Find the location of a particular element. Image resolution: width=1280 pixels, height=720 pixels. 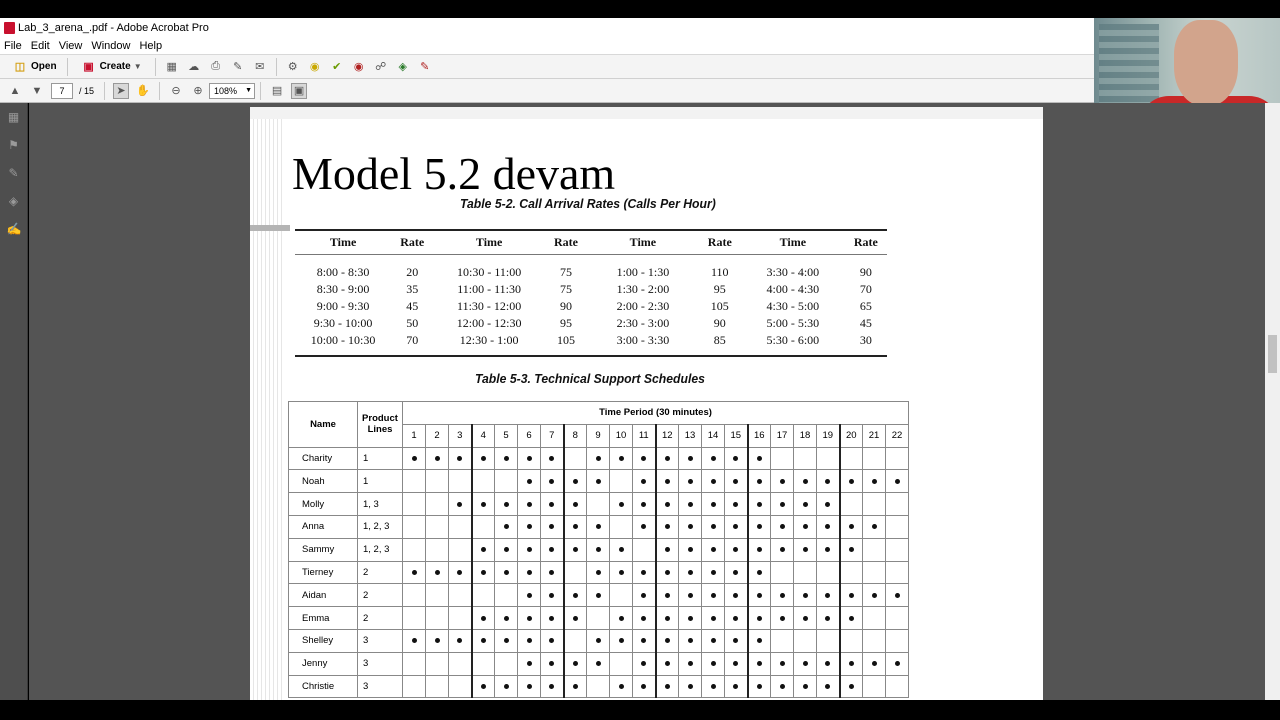

zoom-out-icon: ⊖ is located at coordinates (176, 91).